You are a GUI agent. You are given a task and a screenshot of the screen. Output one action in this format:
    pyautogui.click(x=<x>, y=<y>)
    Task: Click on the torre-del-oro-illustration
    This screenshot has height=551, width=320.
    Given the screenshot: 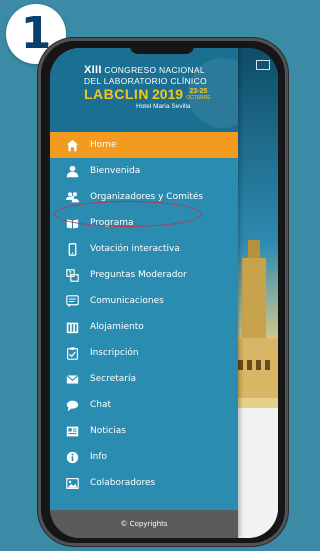 What is the action you would take?
    pyautogui.click(x=254, y=289)
    